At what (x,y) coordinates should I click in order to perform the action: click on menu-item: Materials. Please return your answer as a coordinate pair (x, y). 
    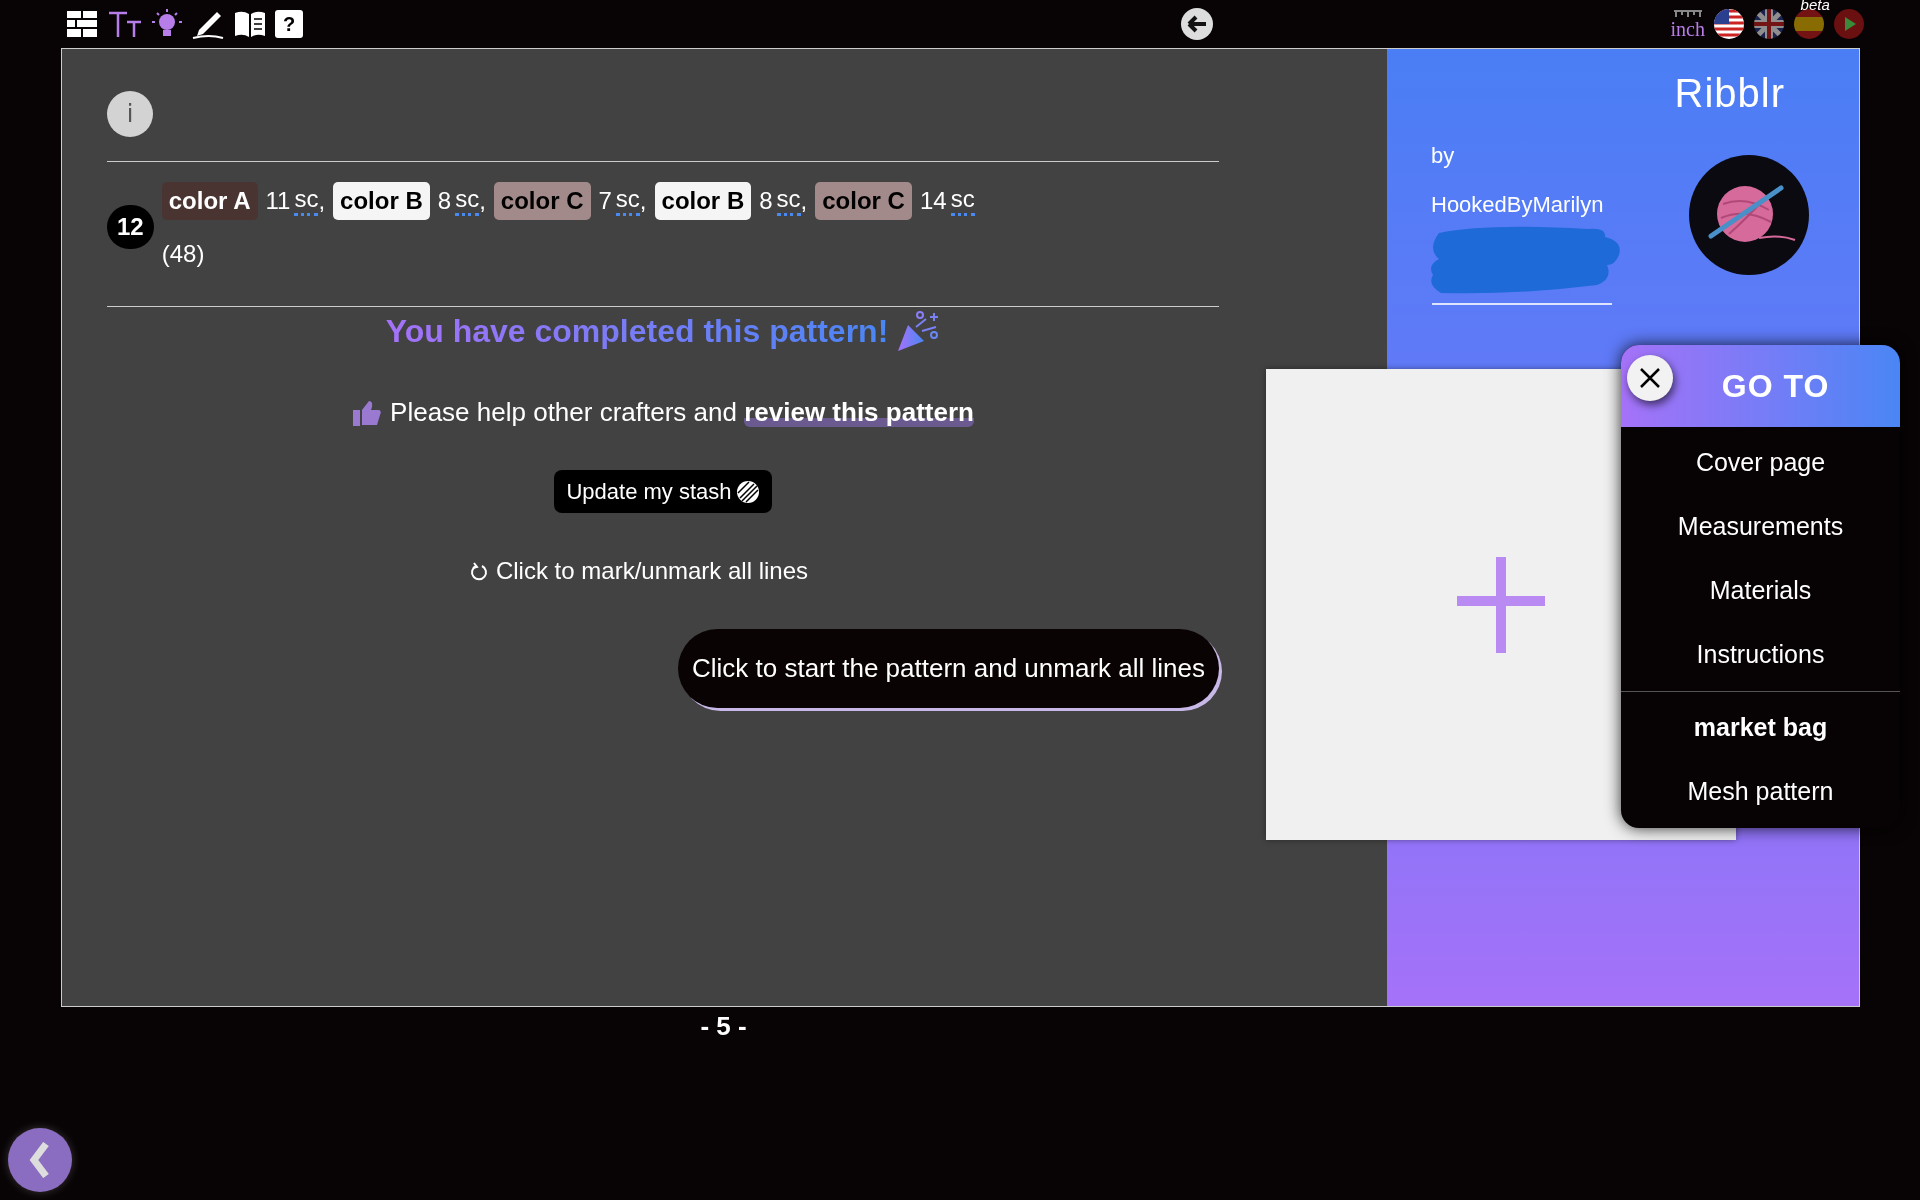
    Looking at the image, I should click on (1760, 591).